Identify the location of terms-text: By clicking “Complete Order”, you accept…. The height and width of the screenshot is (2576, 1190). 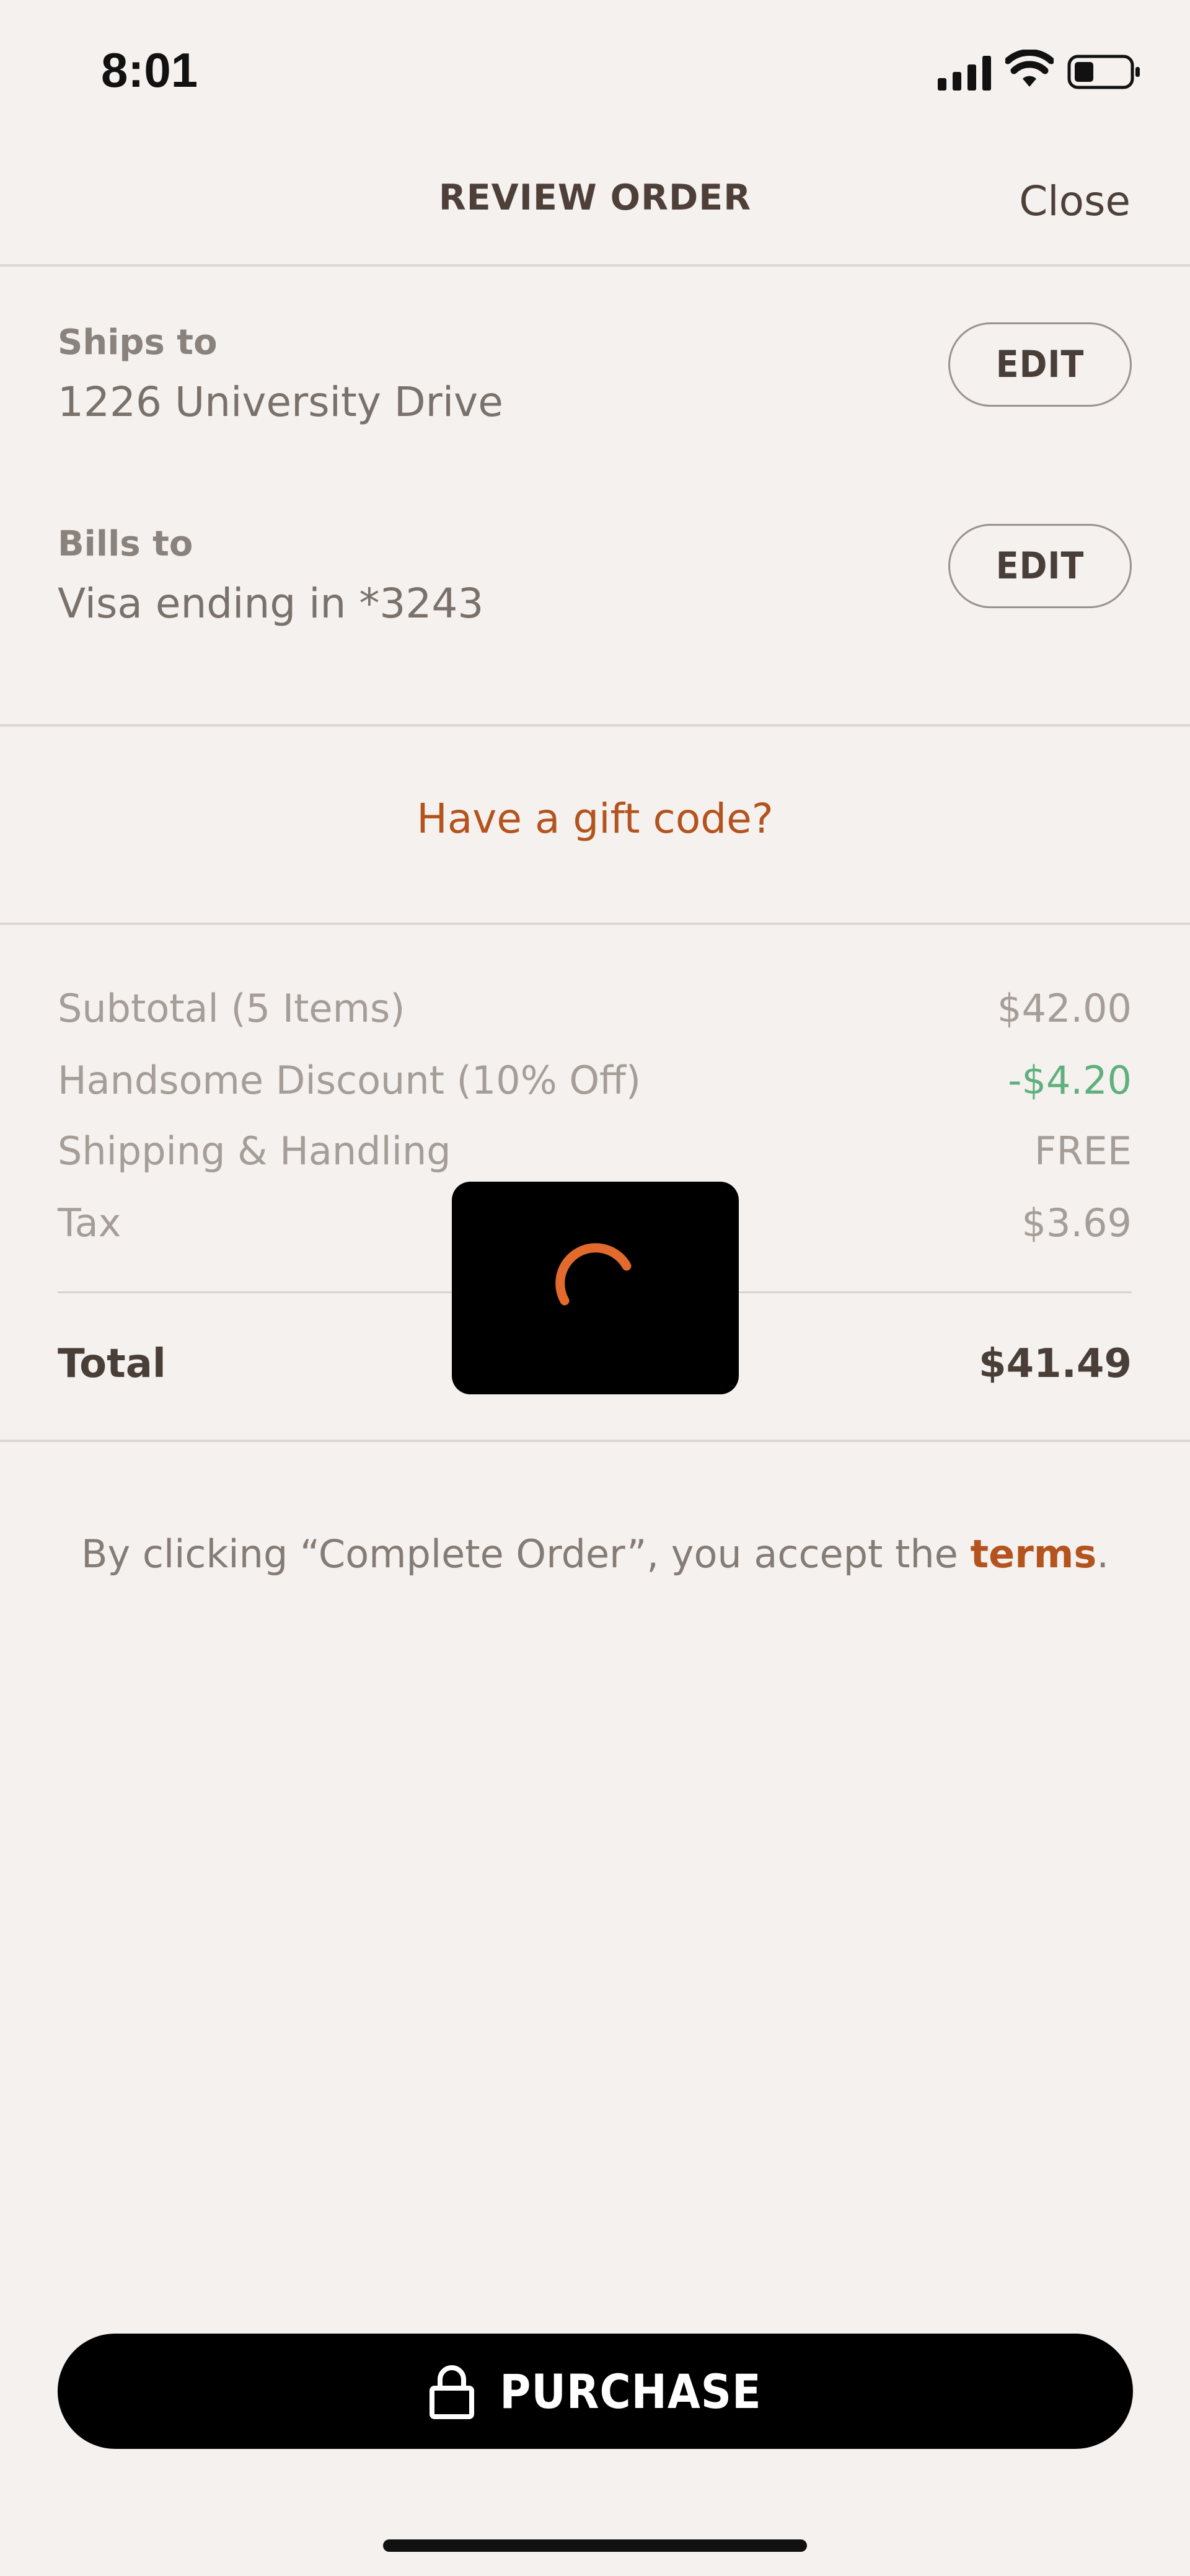
(595, 1554).